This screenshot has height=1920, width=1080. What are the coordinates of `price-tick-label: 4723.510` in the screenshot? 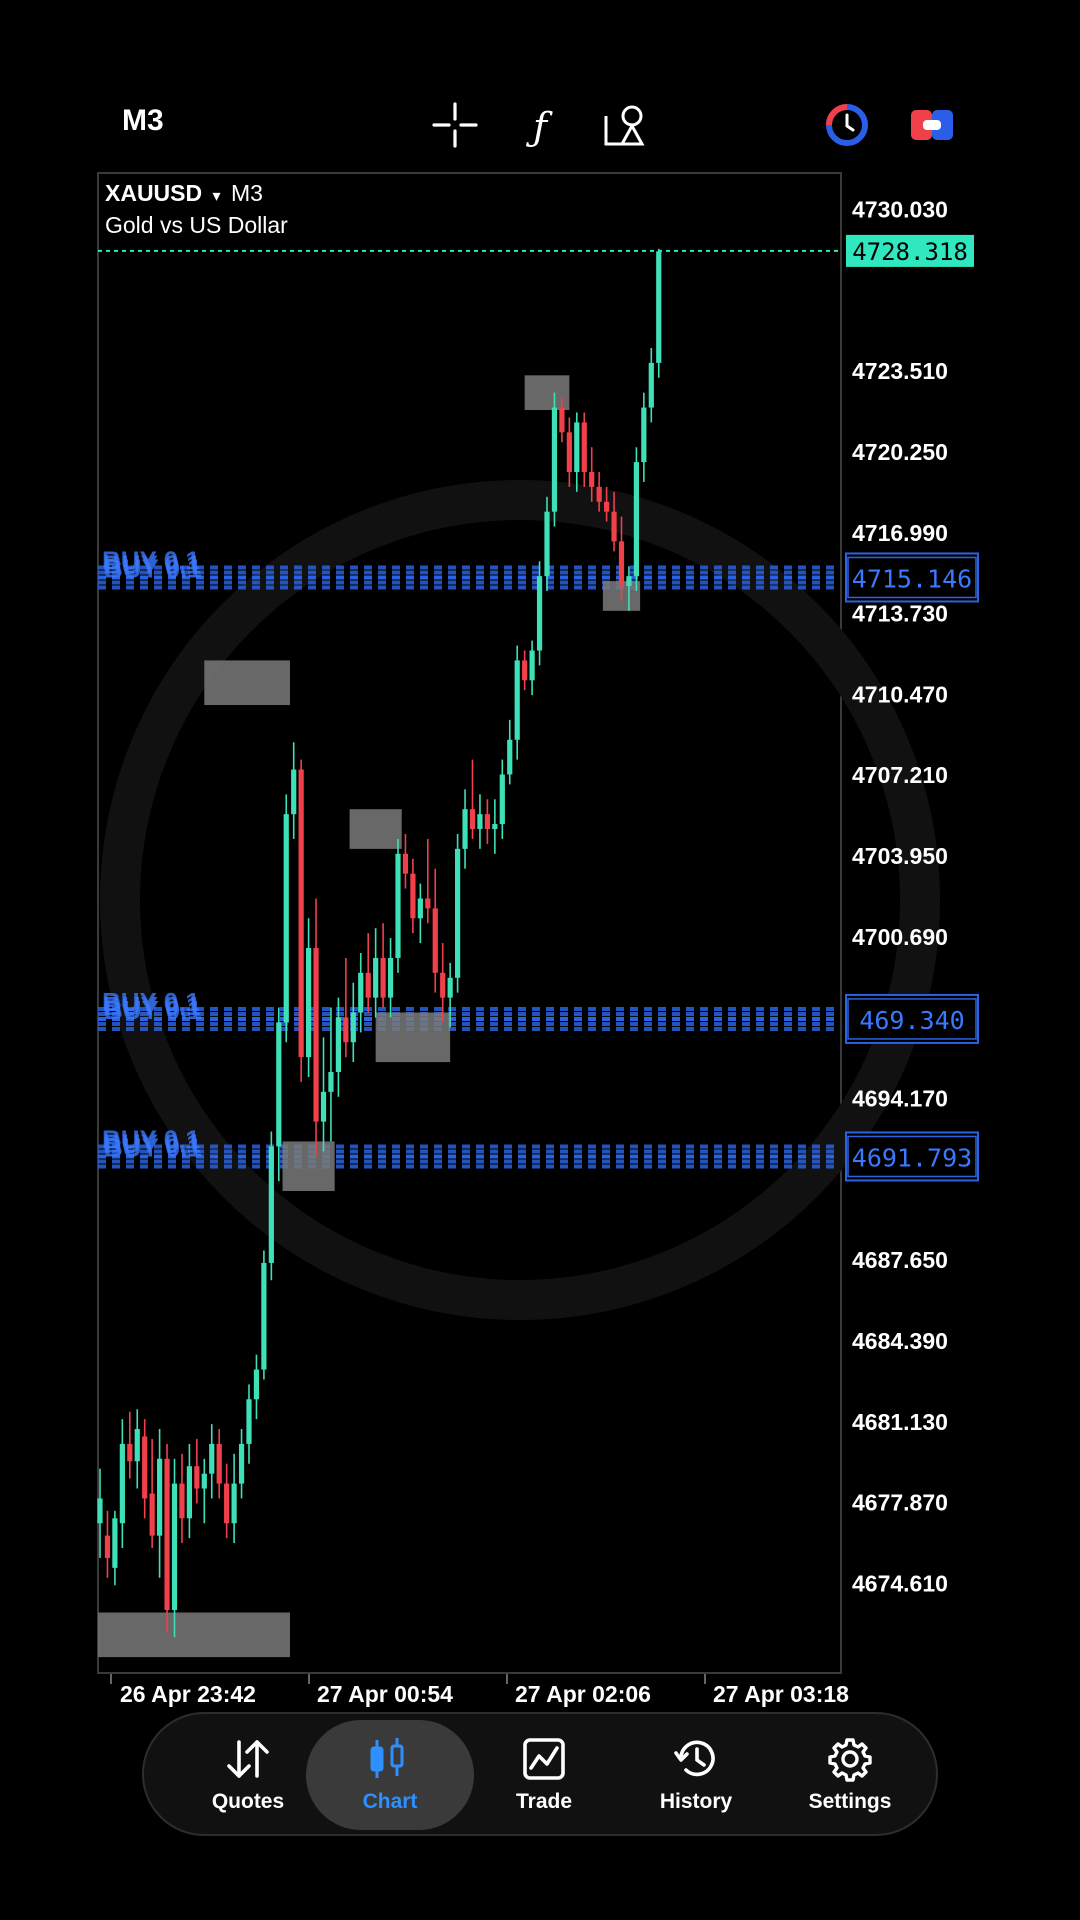 It's located at (900, 371).